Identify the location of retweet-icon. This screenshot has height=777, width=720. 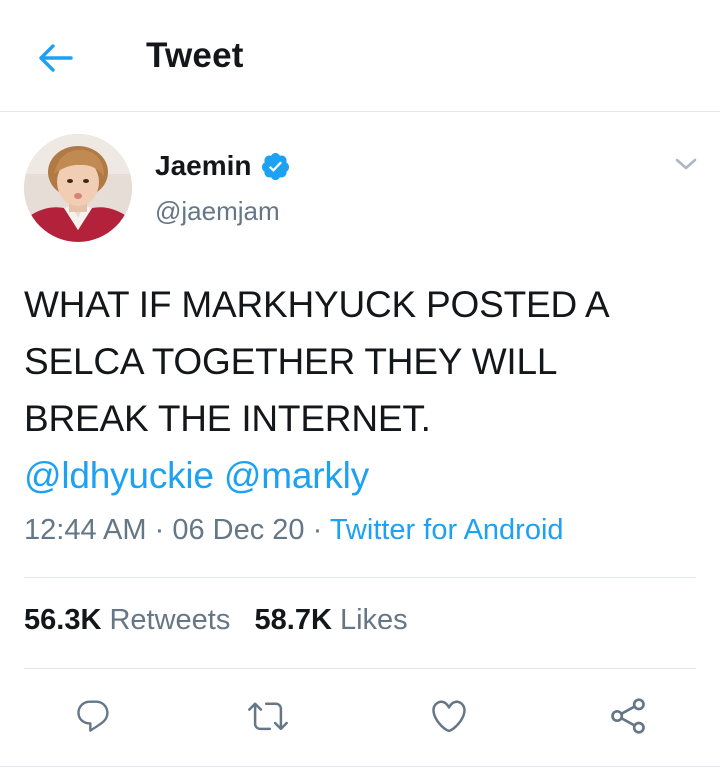
(268, 716).